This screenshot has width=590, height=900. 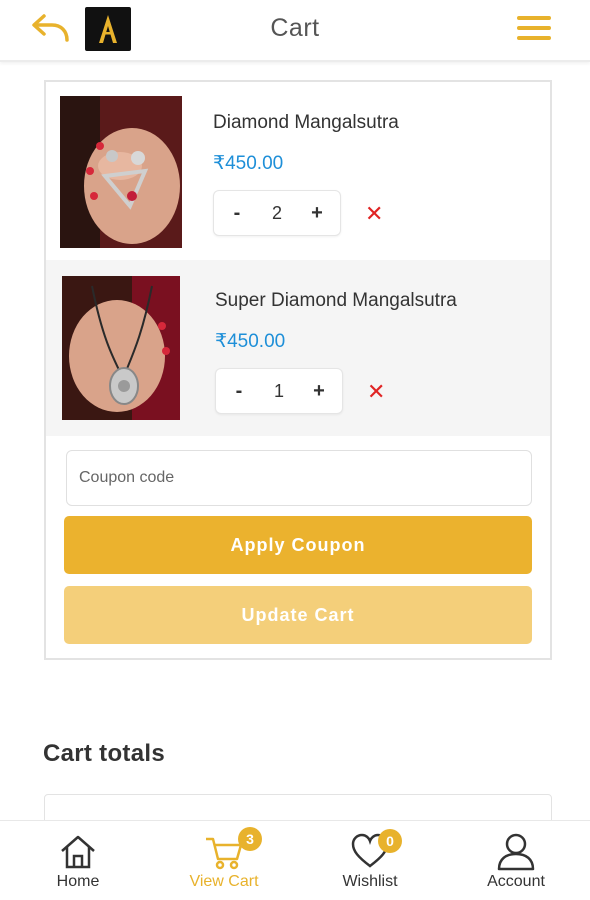 I want to click on product-name: Super Diamond Mangalsutra, so click(x=336, y=301).